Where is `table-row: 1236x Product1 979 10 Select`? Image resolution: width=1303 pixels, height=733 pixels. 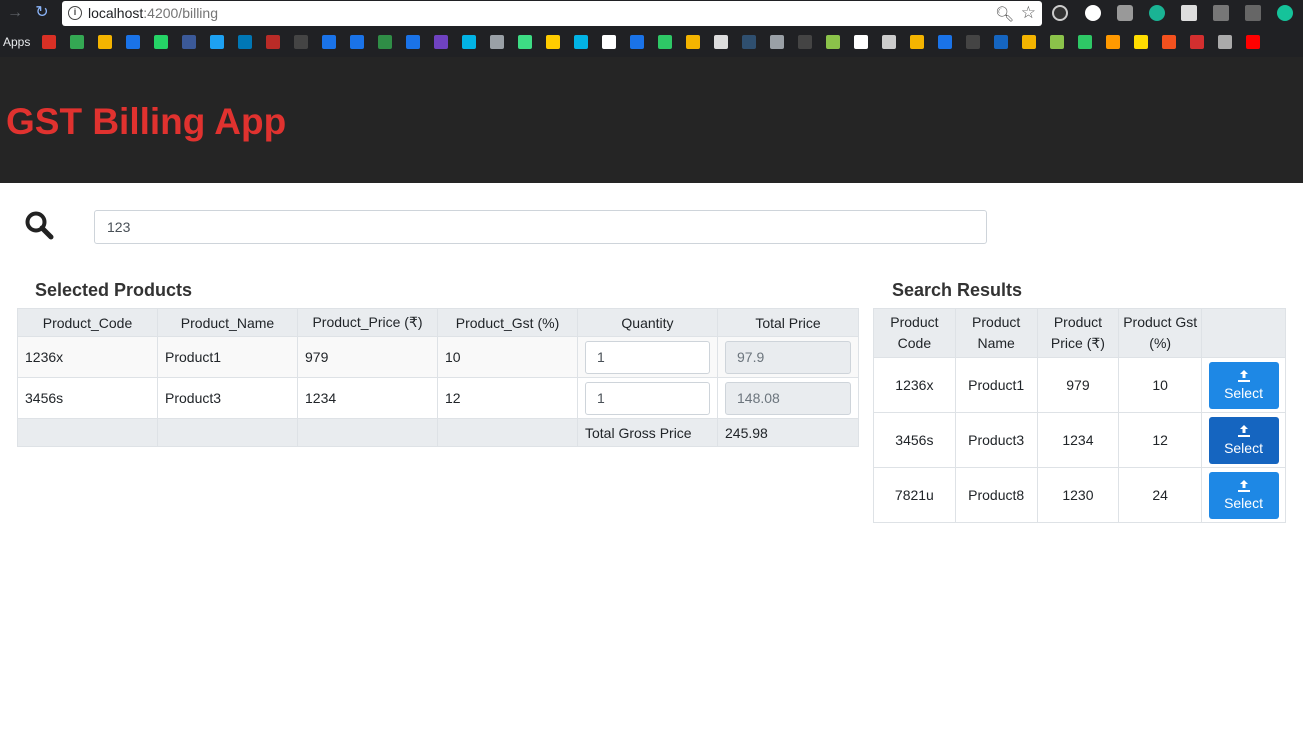 table-row: 1236x Product1 979 10 Select is located at coordinates (1079, 385).